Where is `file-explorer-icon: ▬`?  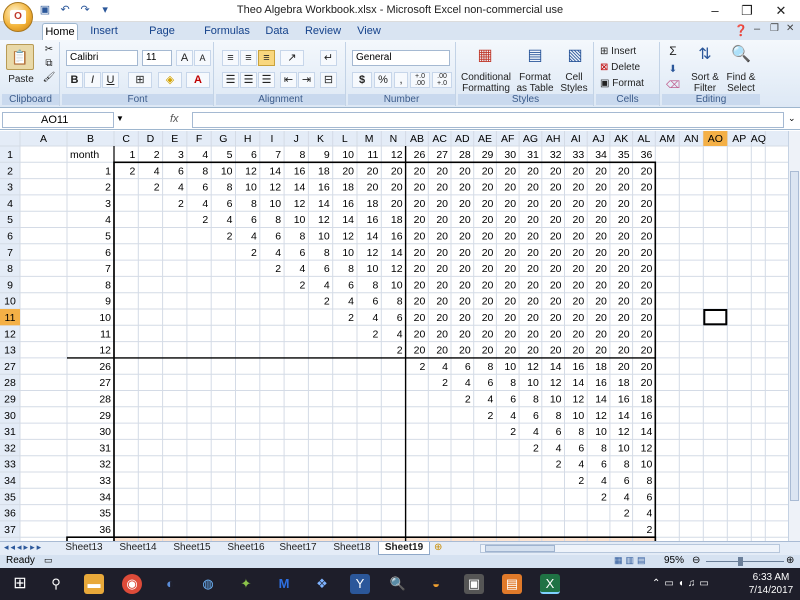
file-explorer-icon: ▬ is located at coordinates (94, 584).